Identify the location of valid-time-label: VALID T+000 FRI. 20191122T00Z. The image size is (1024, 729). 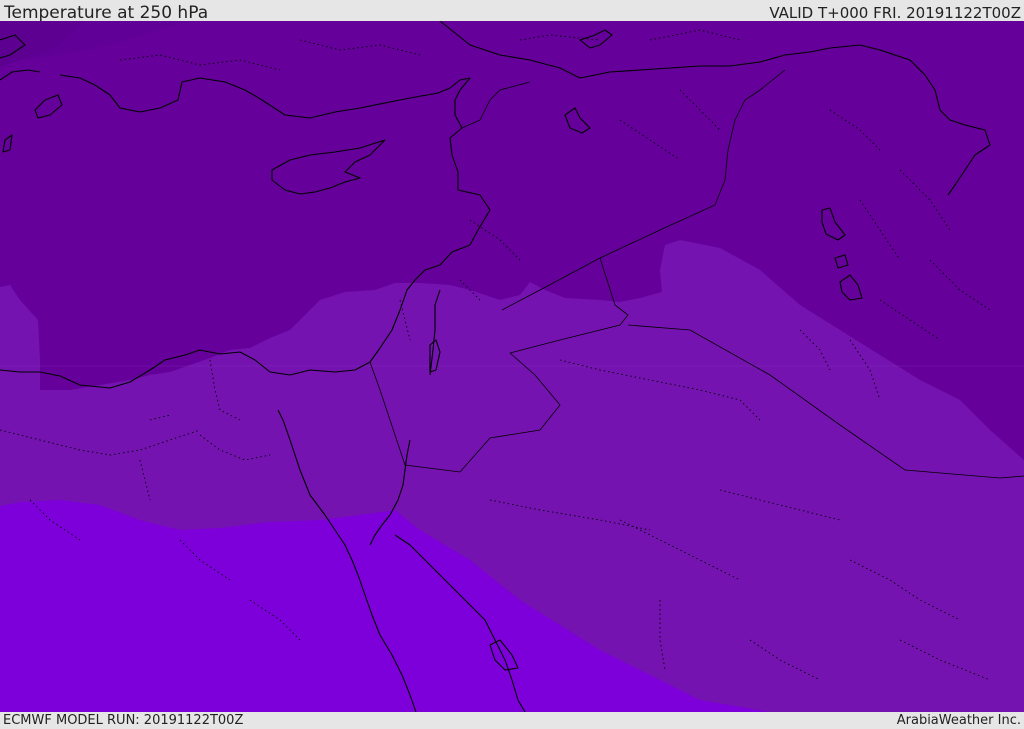
(895, 13).